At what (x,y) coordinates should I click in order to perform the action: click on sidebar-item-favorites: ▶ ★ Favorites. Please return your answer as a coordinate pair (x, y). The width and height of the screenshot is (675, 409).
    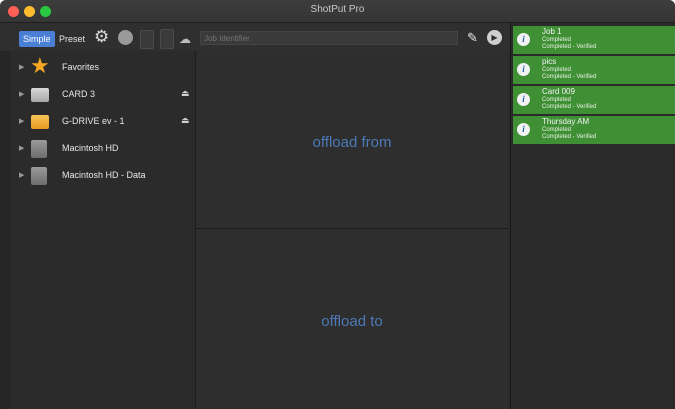
    Looking at the image, I should click on (103, 68).